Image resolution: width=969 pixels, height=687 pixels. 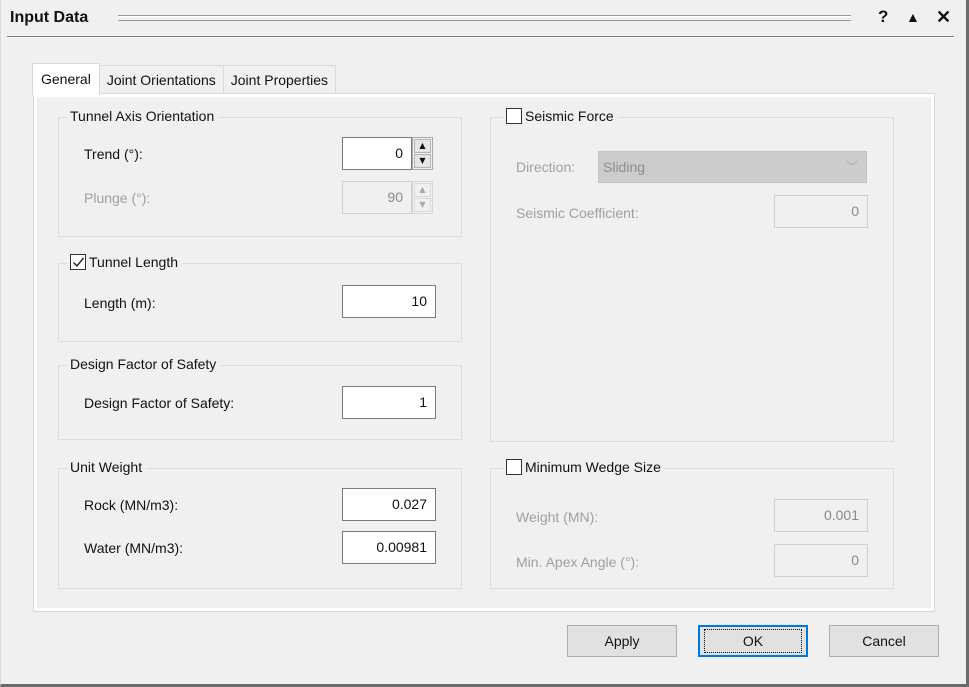 What do you see at coordinates (821, 560) in the screenshot?
I see `min-apex-angle-input: 0` at bounding box center [821, 560].